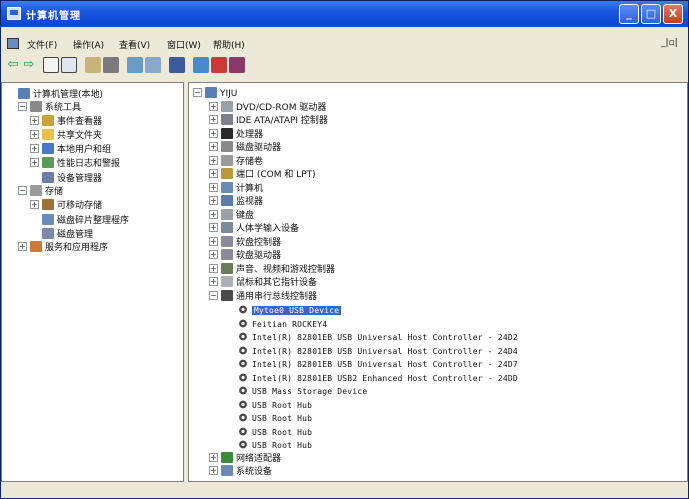  Describe the element at coordinates (201, 65) in the screenshot. I see `scan-hardware-icon` at that location.